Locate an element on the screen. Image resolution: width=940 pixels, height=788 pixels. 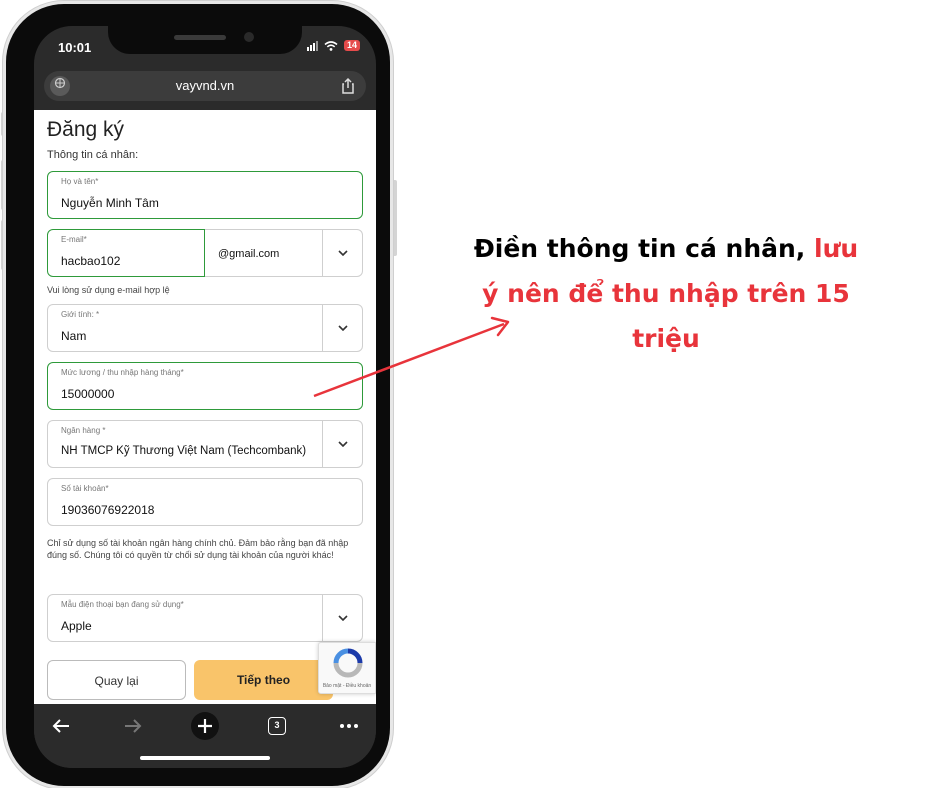
gender-value: Nam is located at coordinates (74, 336).